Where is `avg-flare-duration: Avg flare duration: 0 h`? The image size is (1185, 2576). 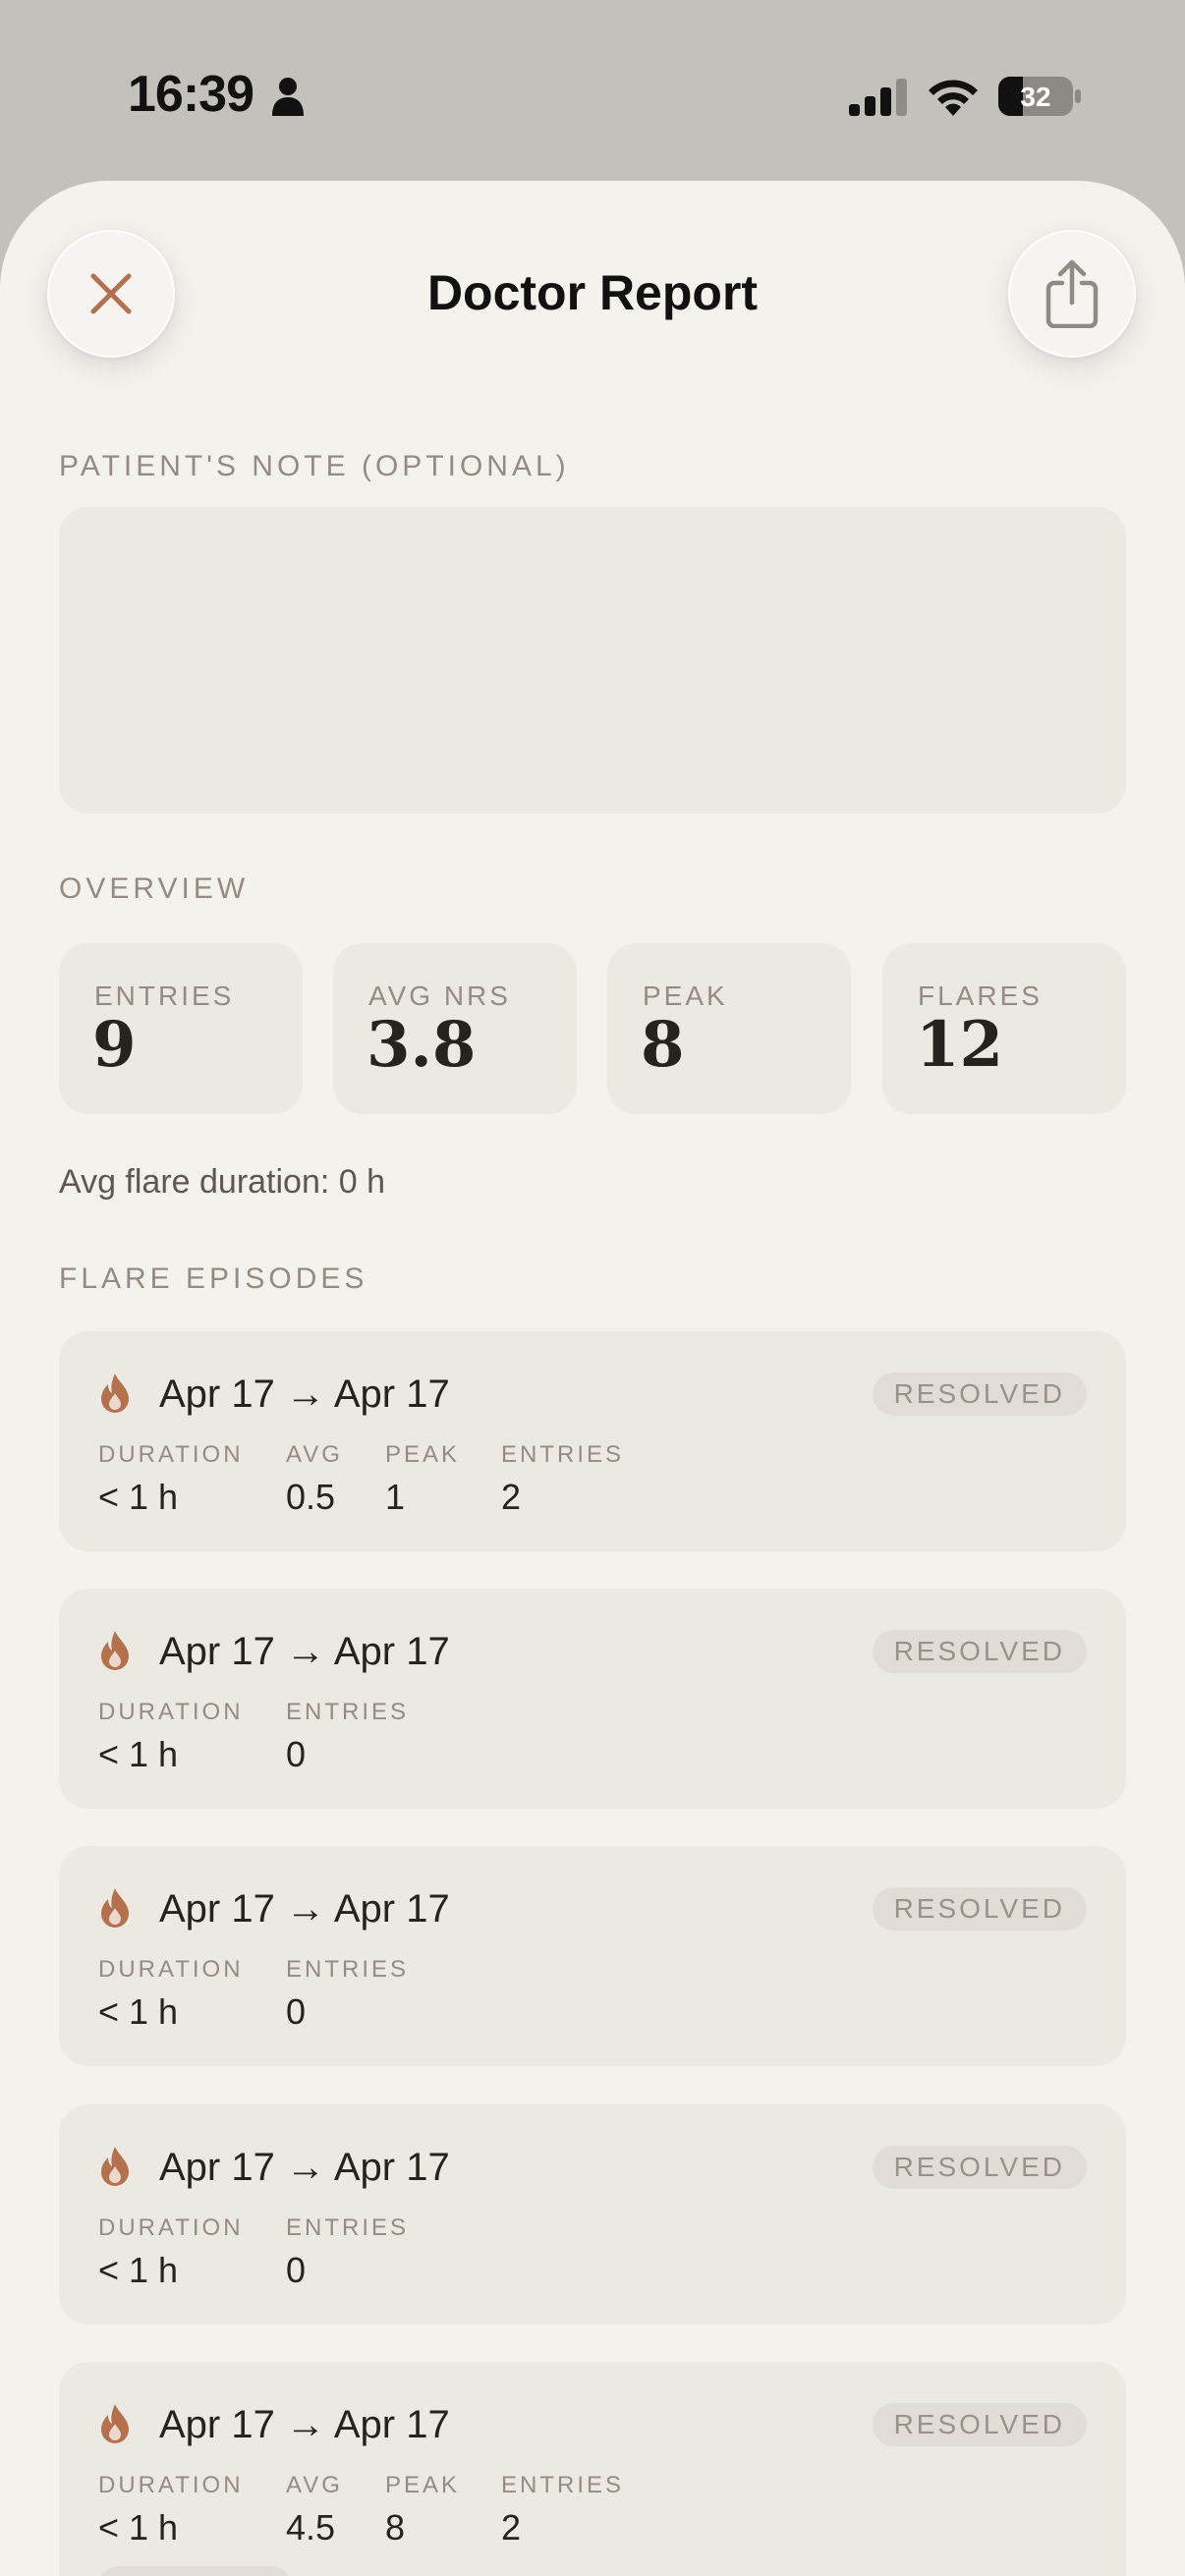 avg-flare-duration: Avg flare duration: 0 h is located at coordinates (223, 1182).